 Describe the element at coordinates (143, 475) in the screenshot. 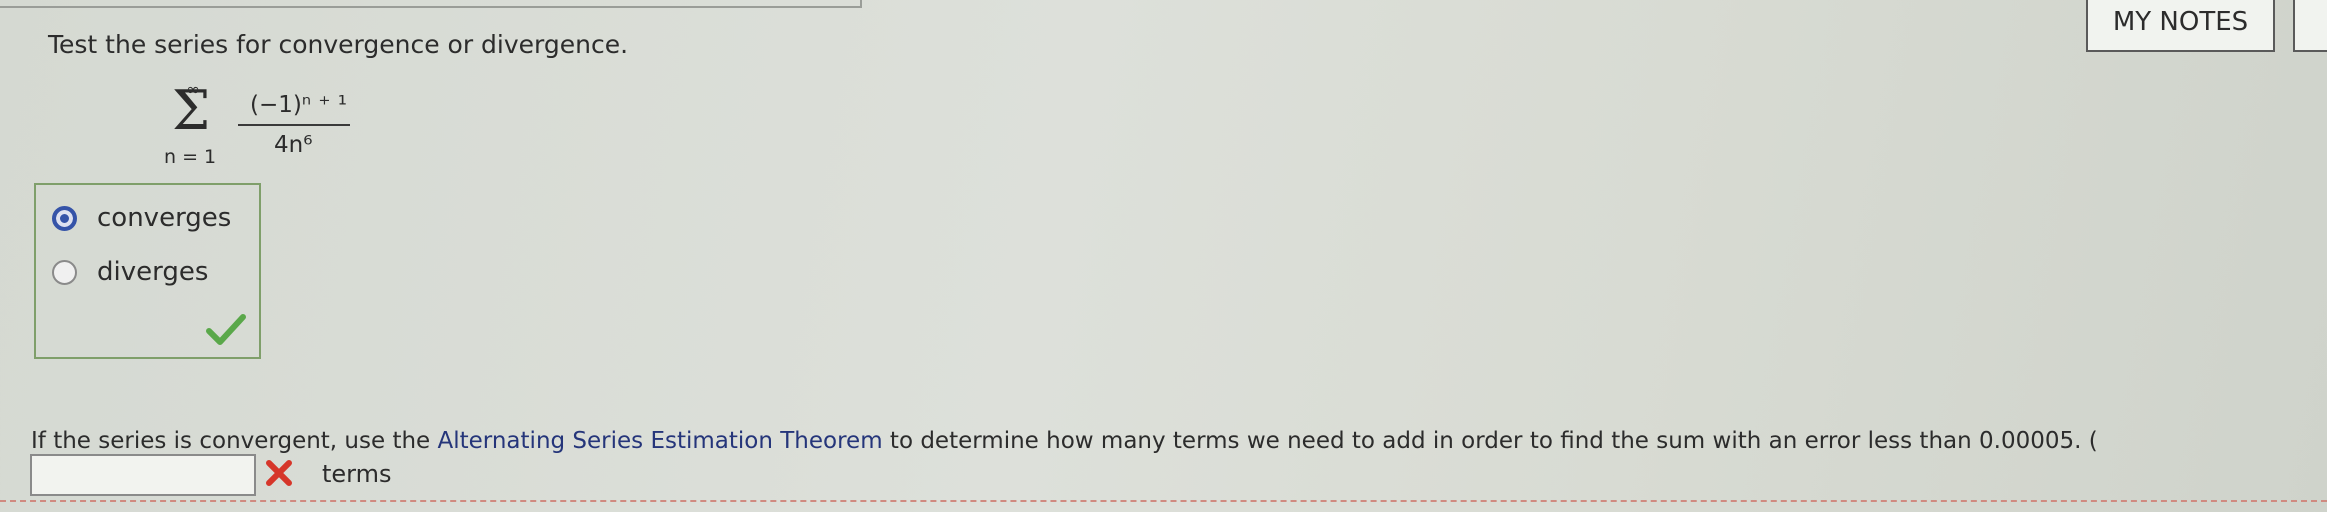

I see `terms-answer-input` at that location.